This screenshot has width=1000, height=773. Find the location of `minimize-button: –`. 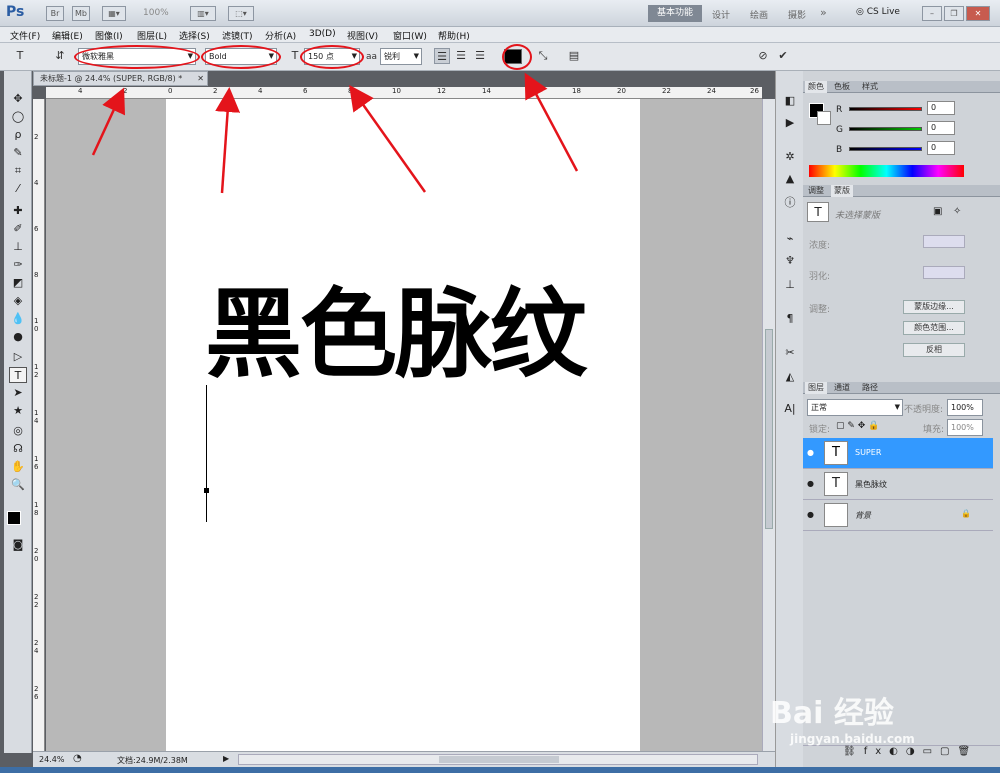

minimize-button: – is located at coordinates (932, 13).